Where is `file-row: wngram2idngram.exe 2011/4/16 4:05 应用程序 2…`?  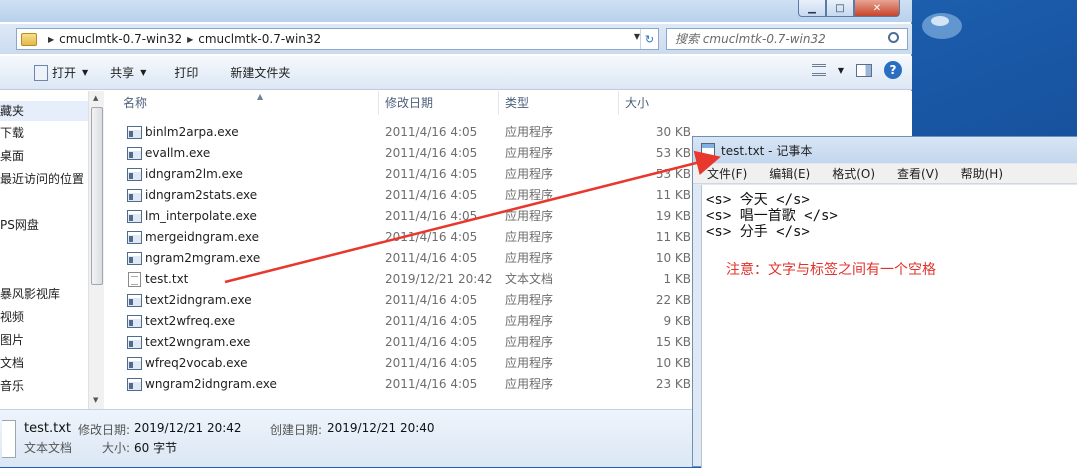
file-row: wngram2idngram.exe 2011/4/16 4:05 应用程序 2… is located at coordinates (409, 384).